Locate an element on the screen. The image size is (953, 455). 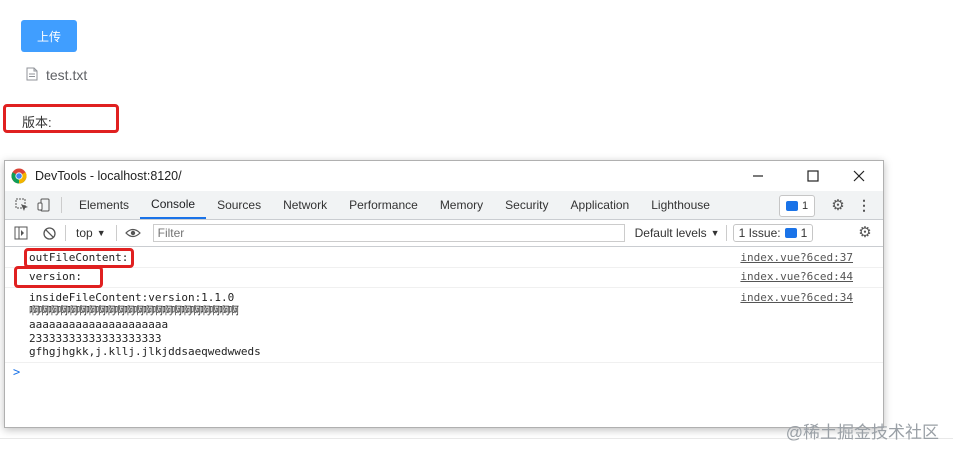
tab-elements: Elements is located at coordinates (104, 205).